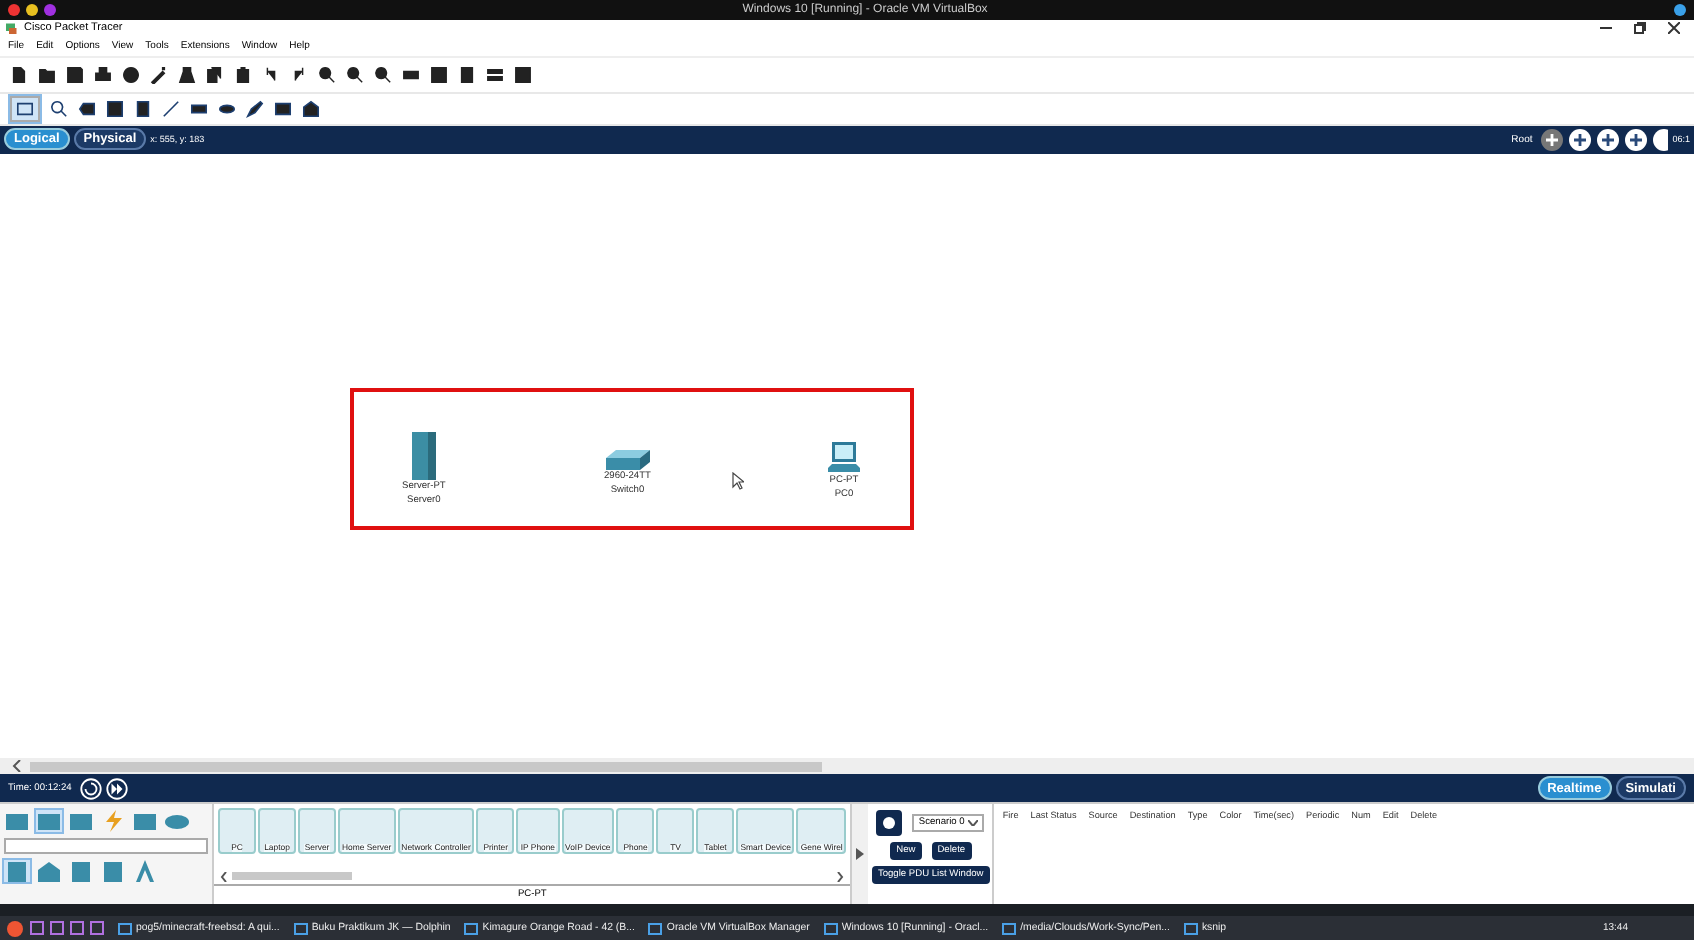  I want to click on server-icon, so click(423, 455).